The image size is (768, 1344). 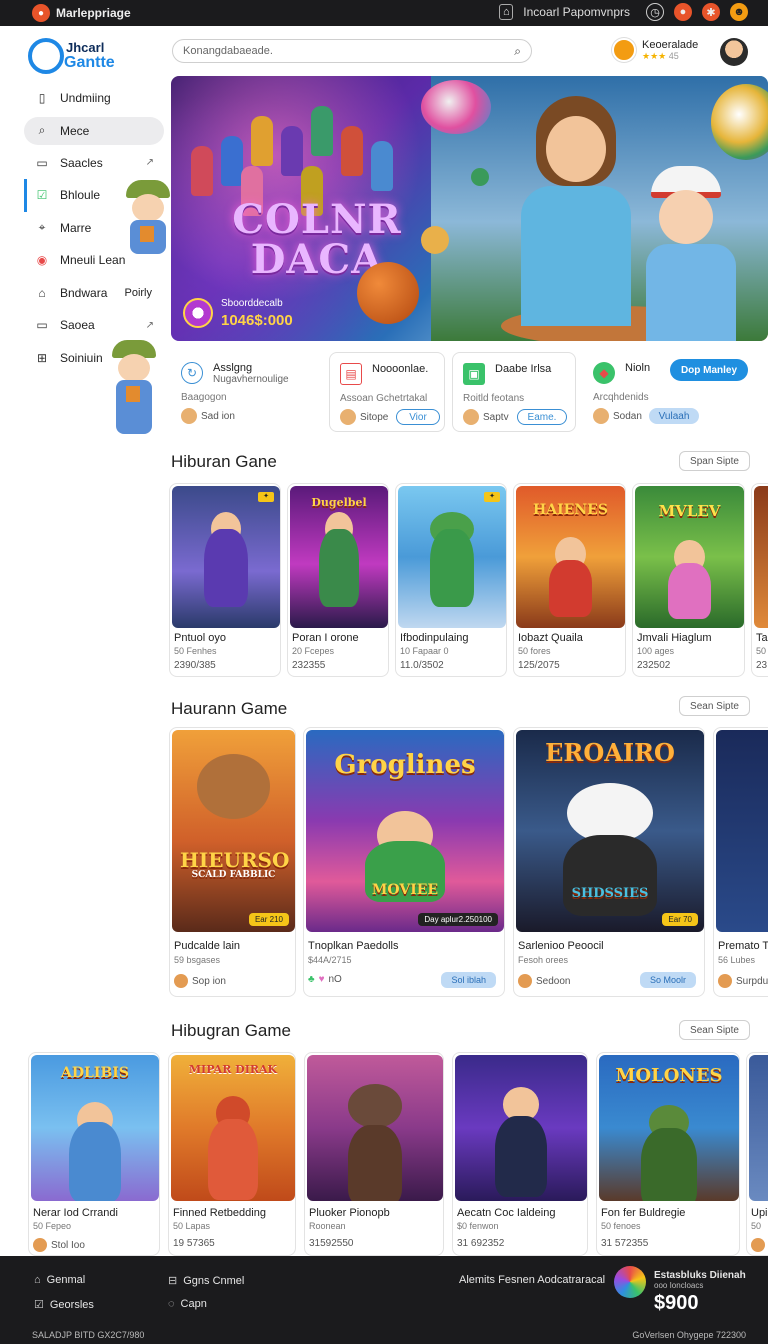 I want to click on footer-link-capn: ◌ Capn, so click(x=187, y=1304).